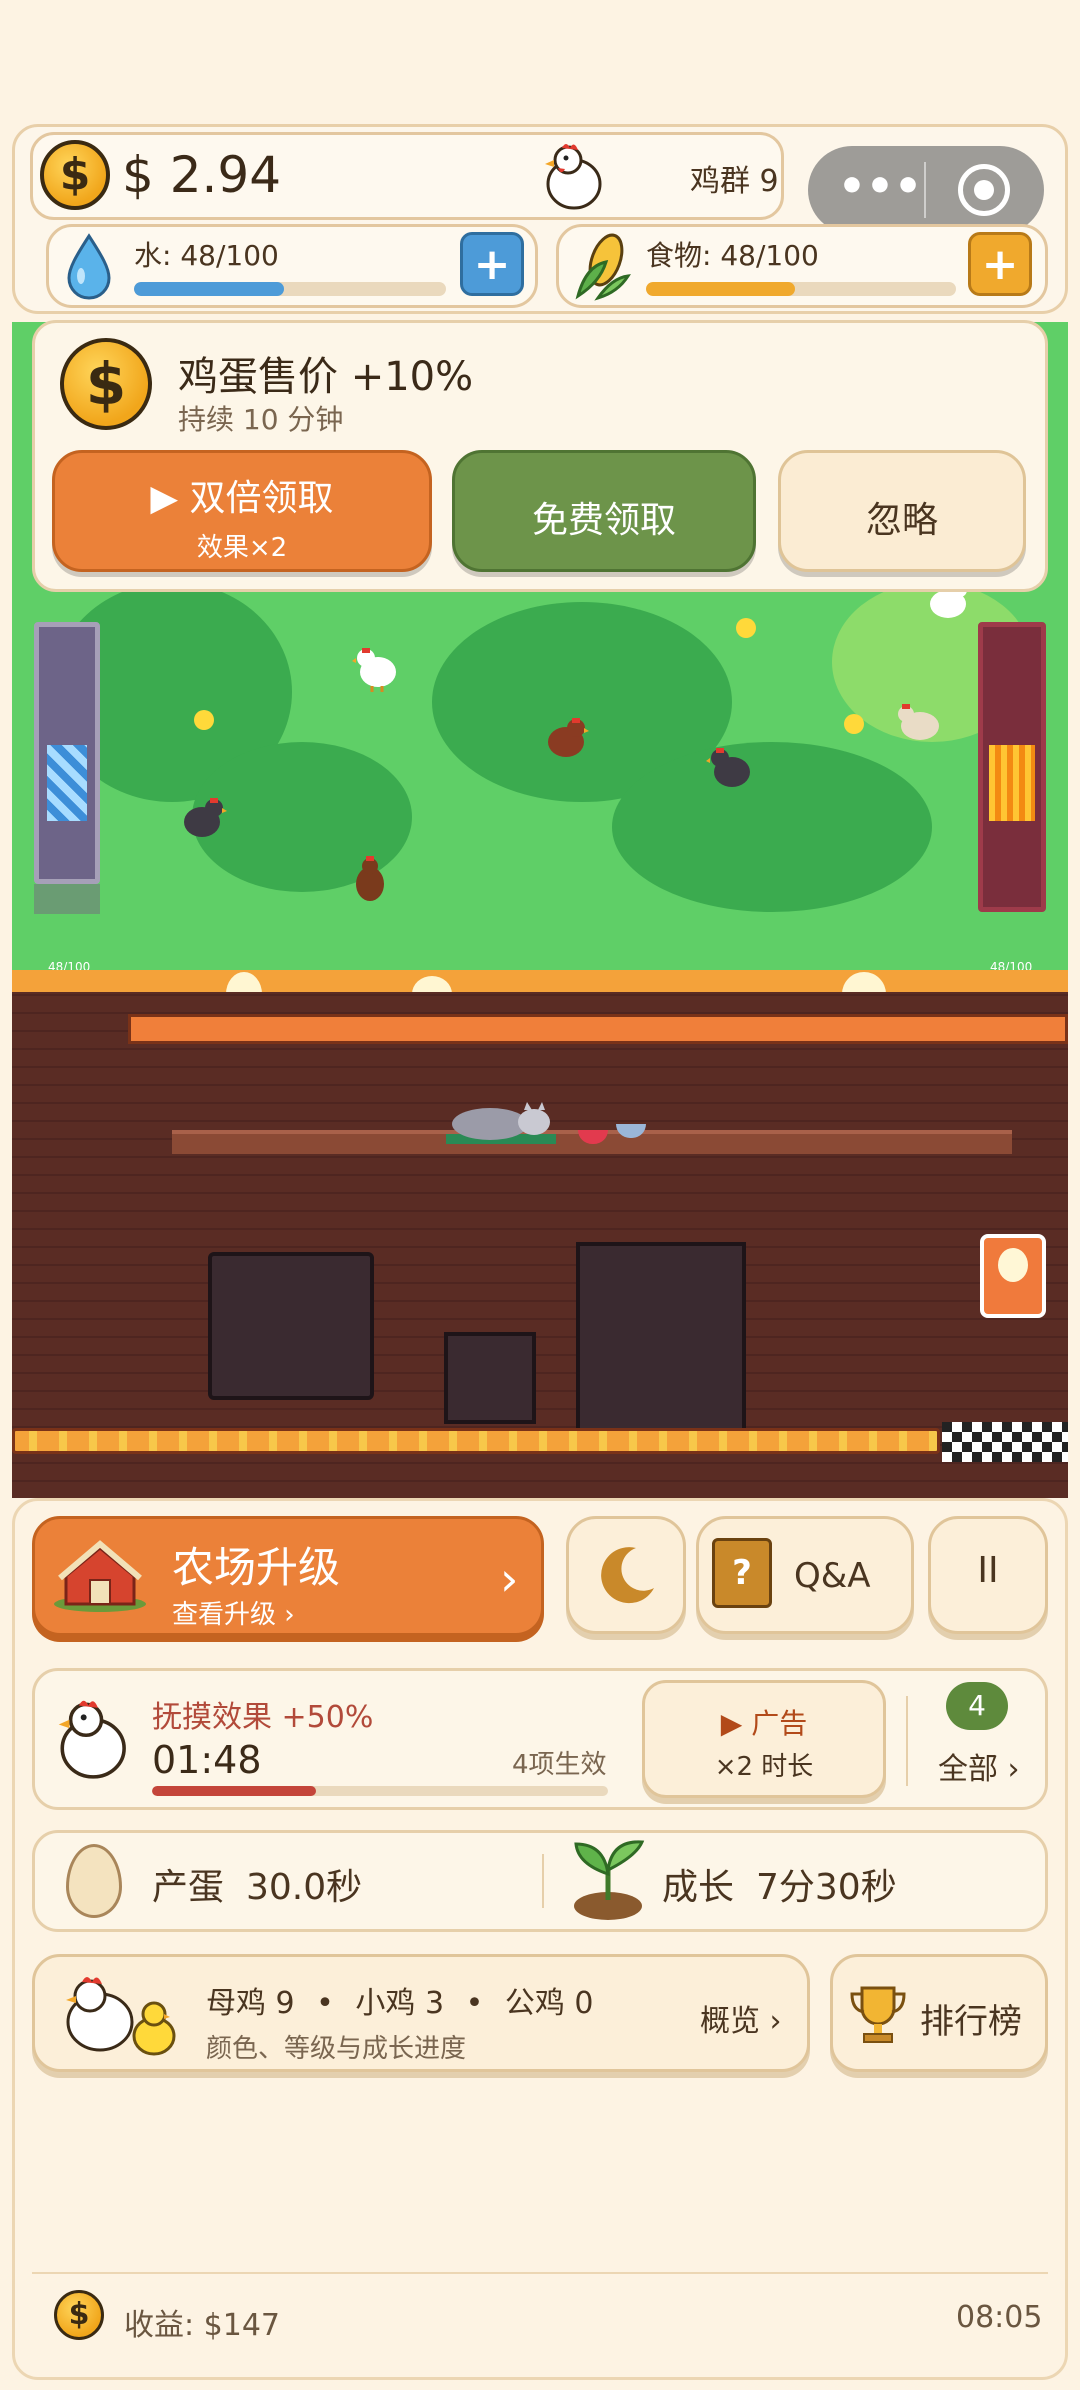 The width and height of the screenshot is (1080, 2390). What do you see at coordinates (67, 783) in the screenshot?
I see `water-tank-level` at bounding box center [67, 783].